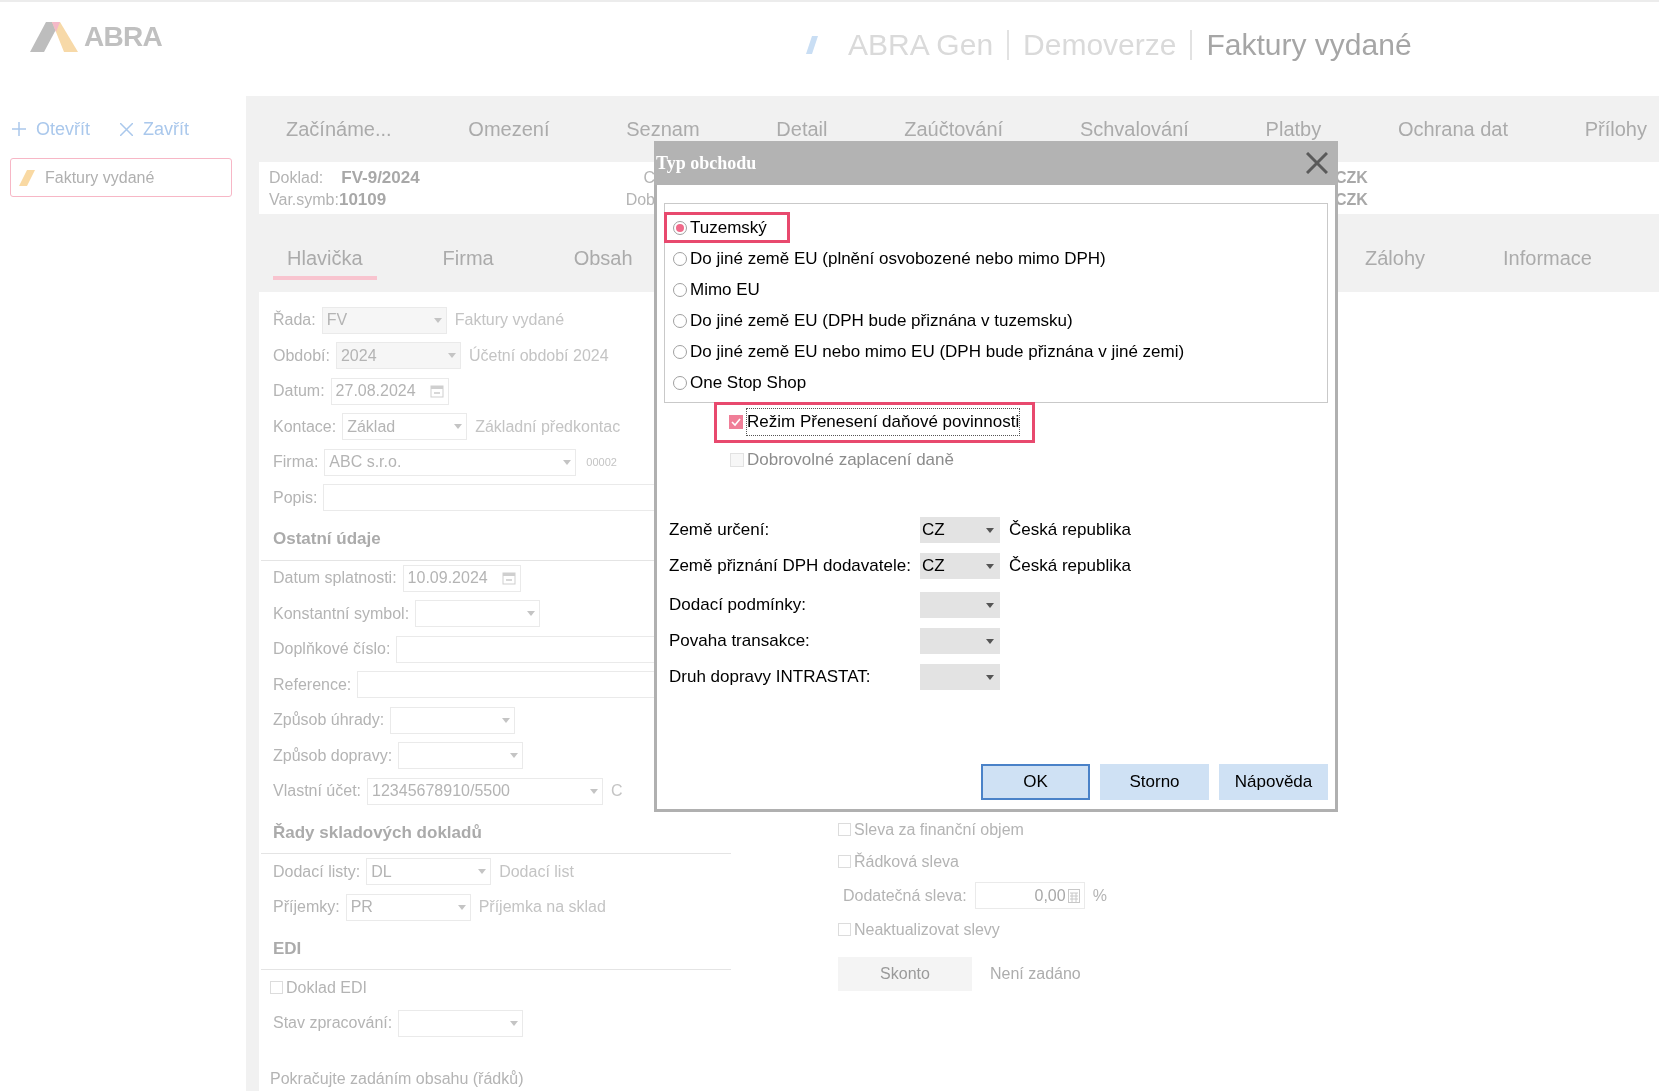 Image resolution: width=1659 pixels, height=1091 pixels. What do you see at coordinates (1035, 782) in the screenshot?
I see `dialog-button: OK` at bounding box center [1035, 782].